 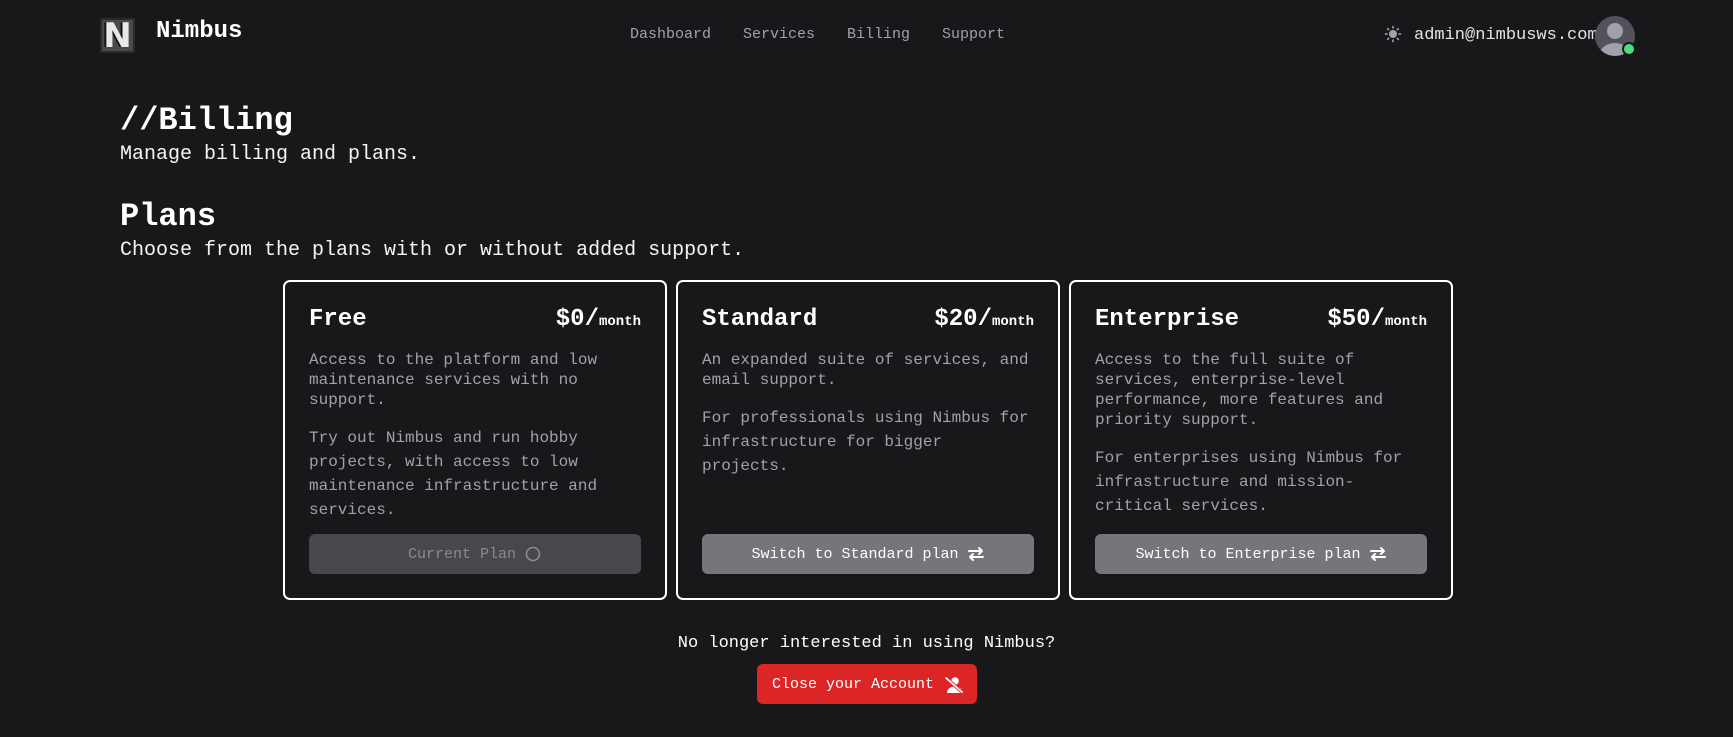 I want to click on plan-price: $20/month, so click(x=984, y=319).